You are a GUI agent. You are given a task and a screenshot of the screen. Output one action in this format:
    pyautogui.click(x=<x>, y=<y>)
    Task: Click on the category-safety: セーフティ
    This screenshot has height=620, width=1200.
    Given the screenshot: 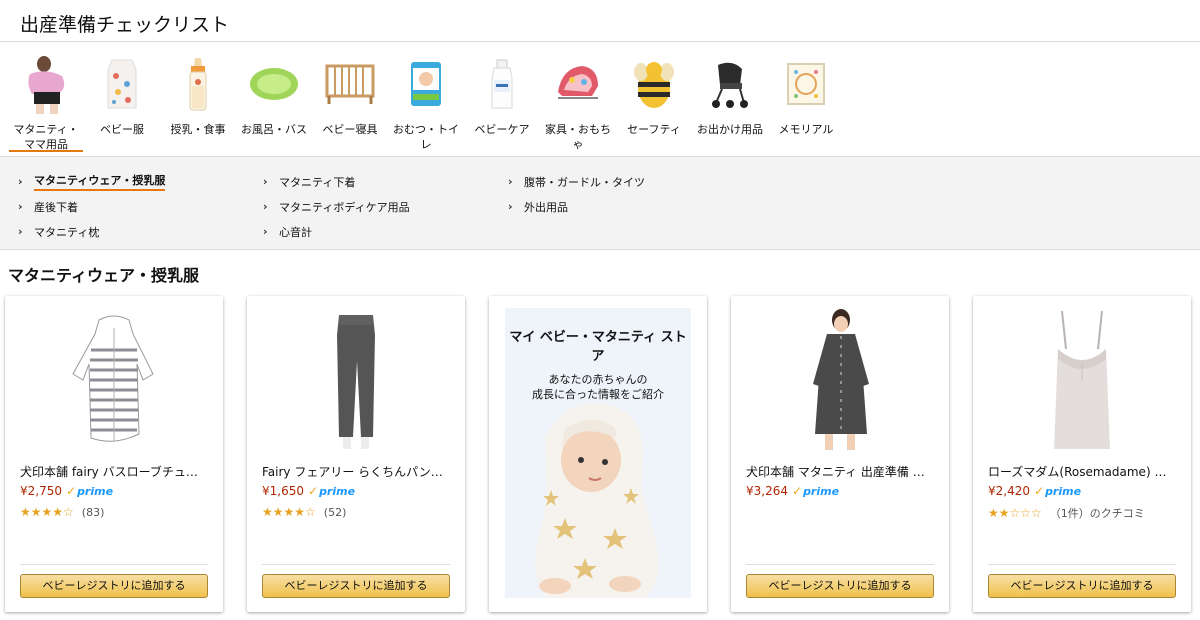 What is the action you would take?
    pyautogui.click(x=654, y=104)
    